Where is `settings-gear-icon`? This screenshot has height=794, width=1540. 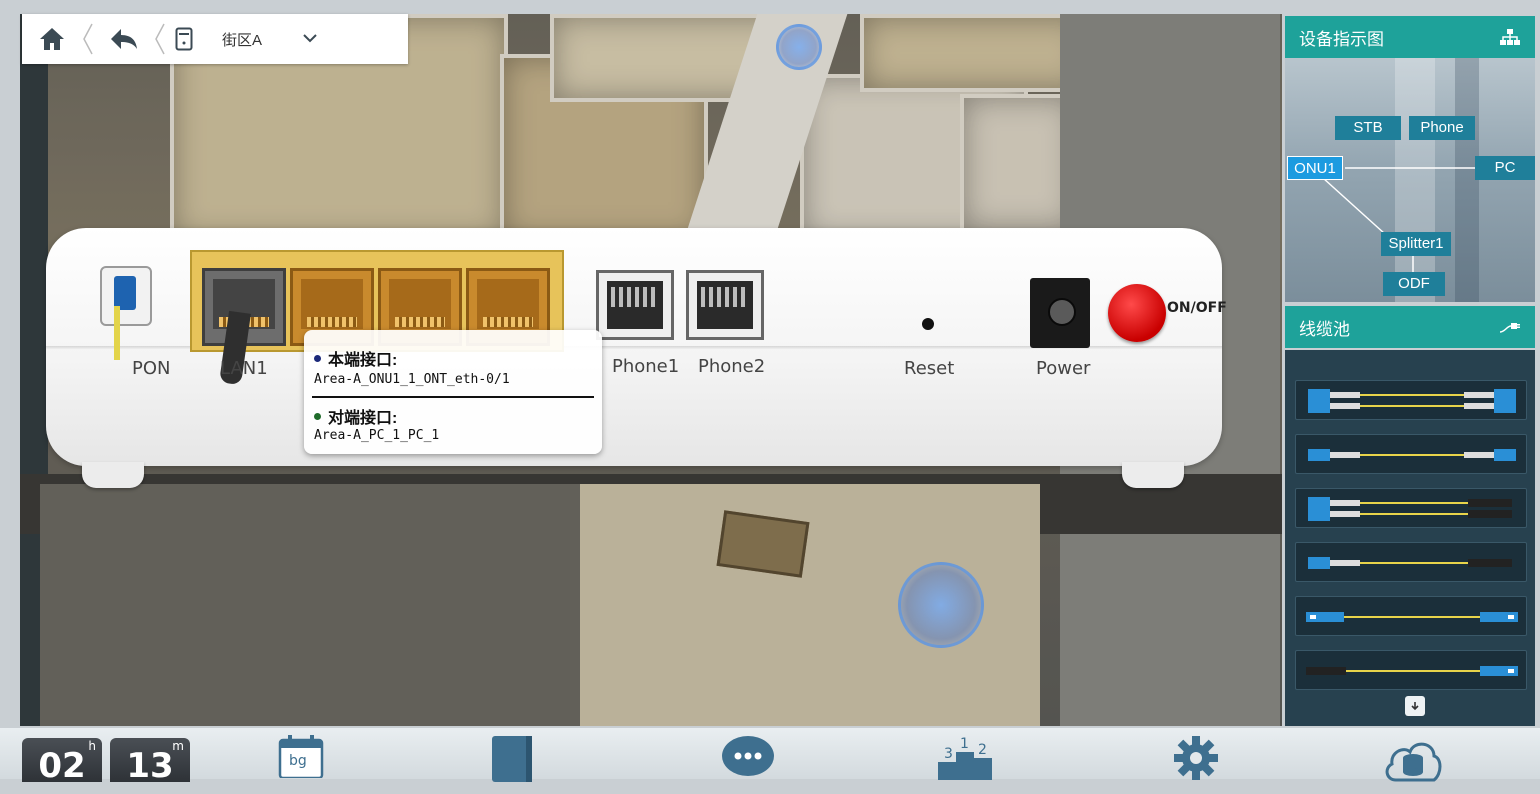 settings-gear-icon is located at coordinates (1196, 758).